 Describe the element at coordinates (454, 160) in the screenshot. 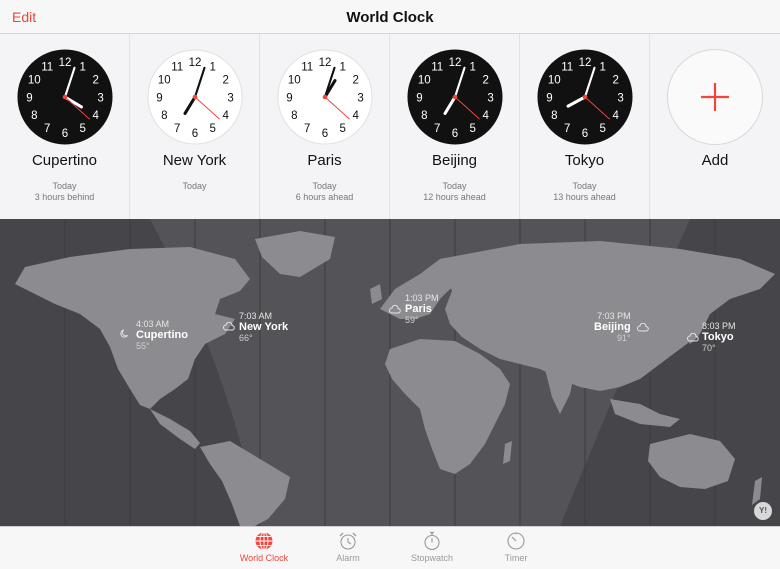

I see `city-name: Beijing` at that location.